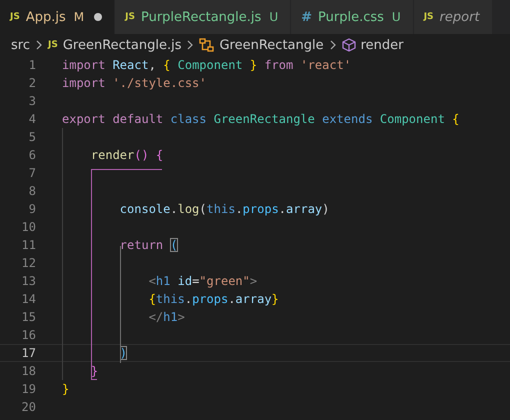 The height and width of the screenshot is (420, 510). Describe the element at coordinates (28, 317) in the screenshot. I see `line-number: 15` at that location.